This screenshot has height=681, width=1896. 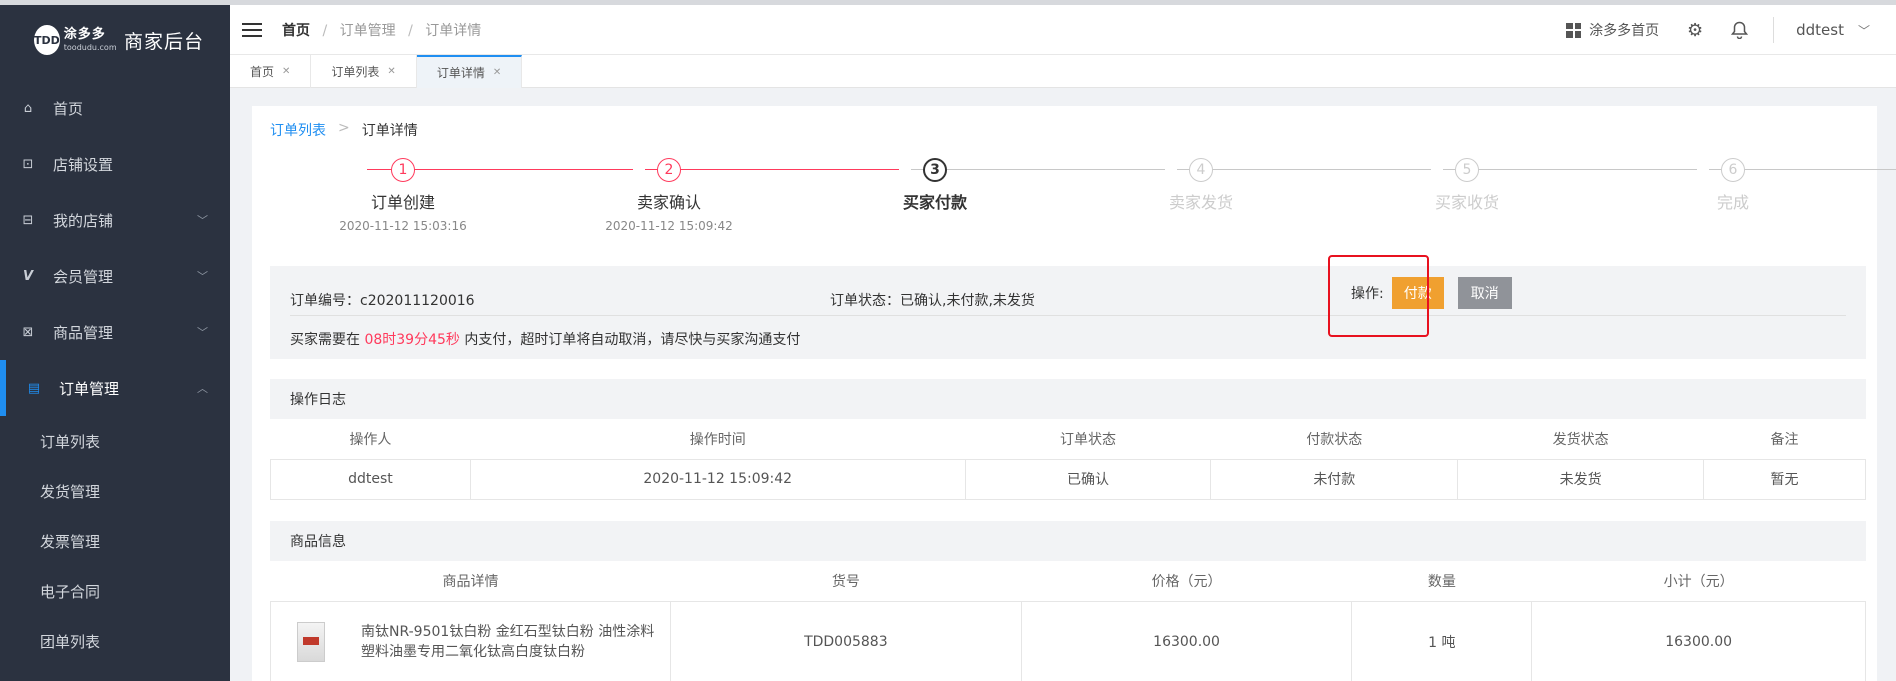 What do you see at coordinates (1732, 202) in the screenshot?
I see `step-name: 完成` at bounding box center [1732, 202].